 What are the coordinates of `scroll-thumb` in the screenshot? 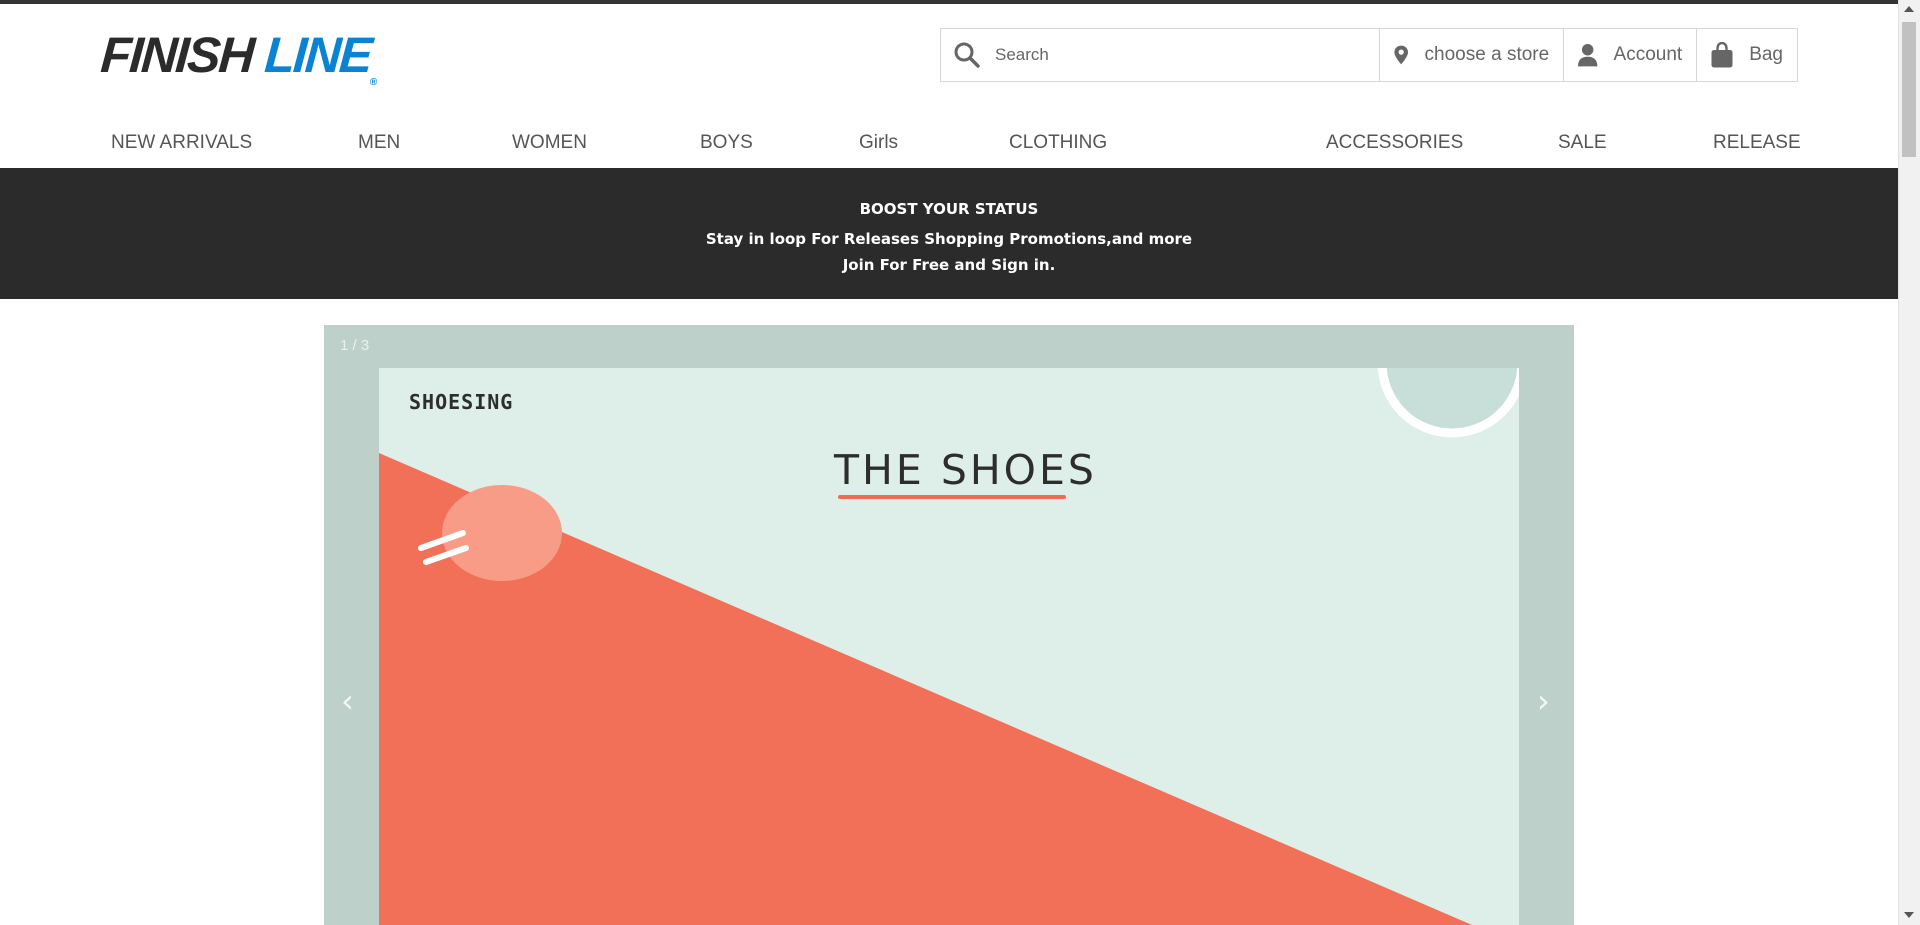 It's located at (1909, 89).